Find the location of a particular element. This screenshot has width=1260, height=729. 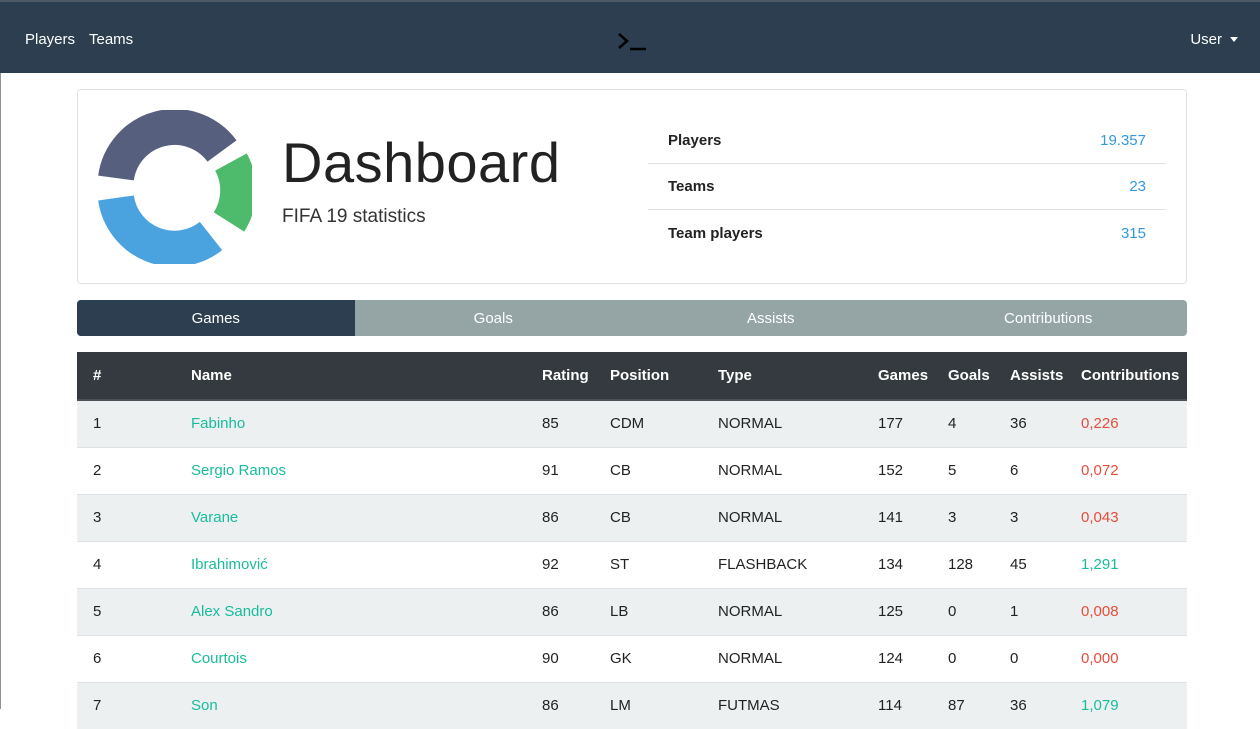

cell-contributions: 0,000 is located at coordinates (1126, 658).